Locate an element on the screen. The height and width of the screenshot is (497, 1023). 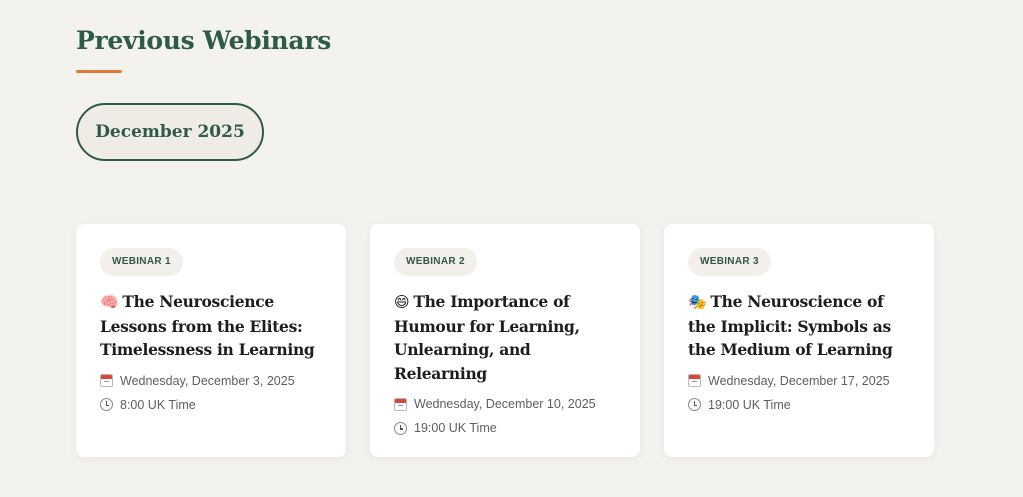
section-title: Previous Webinars is located at coordinates (203, 40).